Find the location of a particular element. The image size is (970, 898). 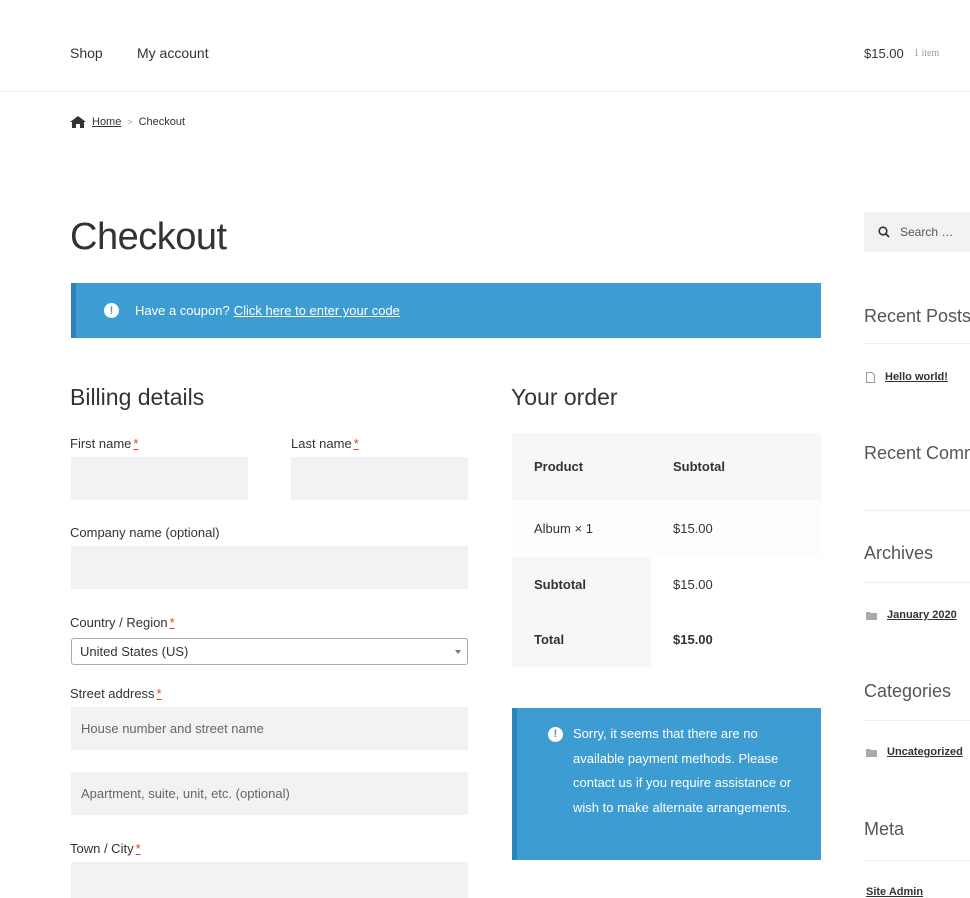

order-table-header: Product Subtotal is located at coordinates (666, 466).